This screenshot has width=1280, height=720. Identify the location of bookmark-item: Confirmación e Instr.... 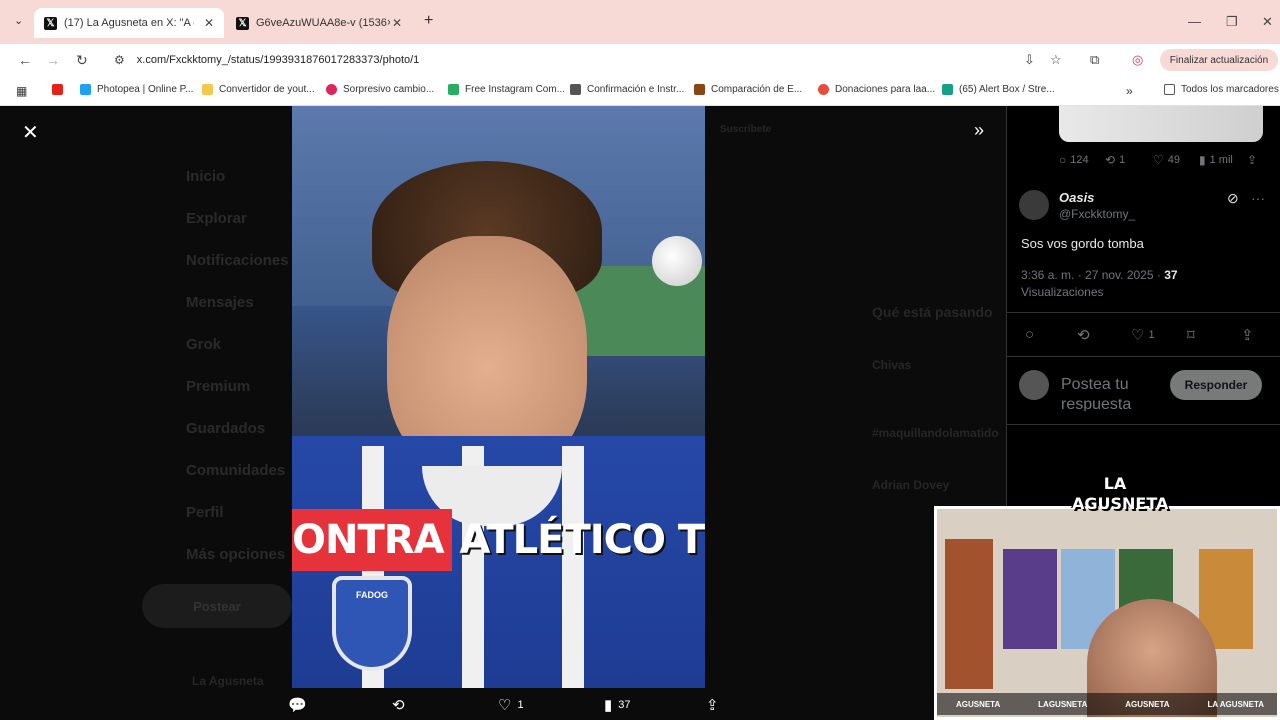
(627, 89).